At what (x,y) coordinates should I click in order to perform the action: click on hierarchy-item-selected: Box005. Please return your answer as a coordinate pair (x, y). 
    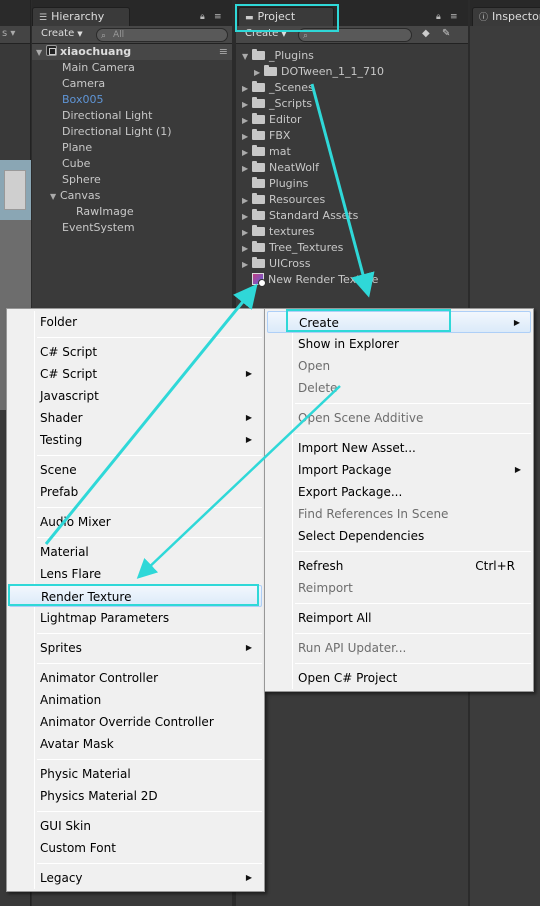
    Looking at the image, I should click on (132, 100).